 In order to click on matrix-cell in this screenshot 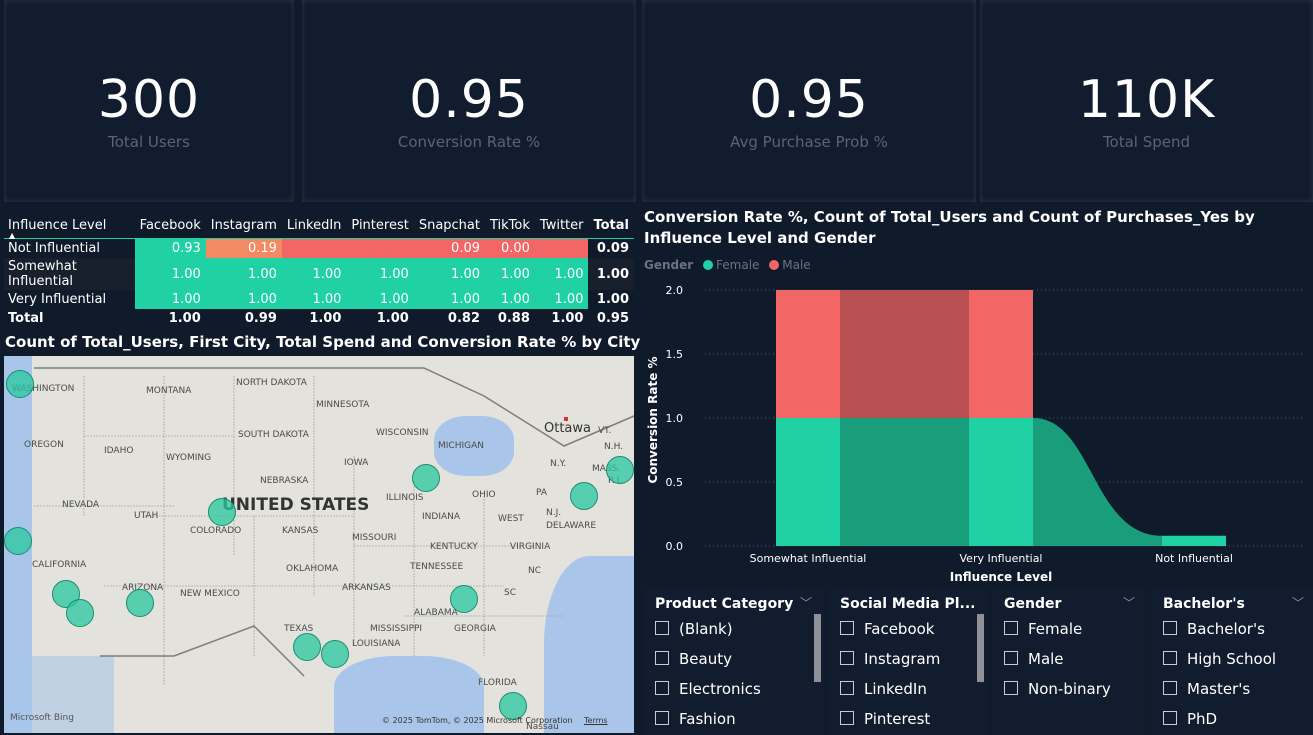, I will do `click(314, 248)`.